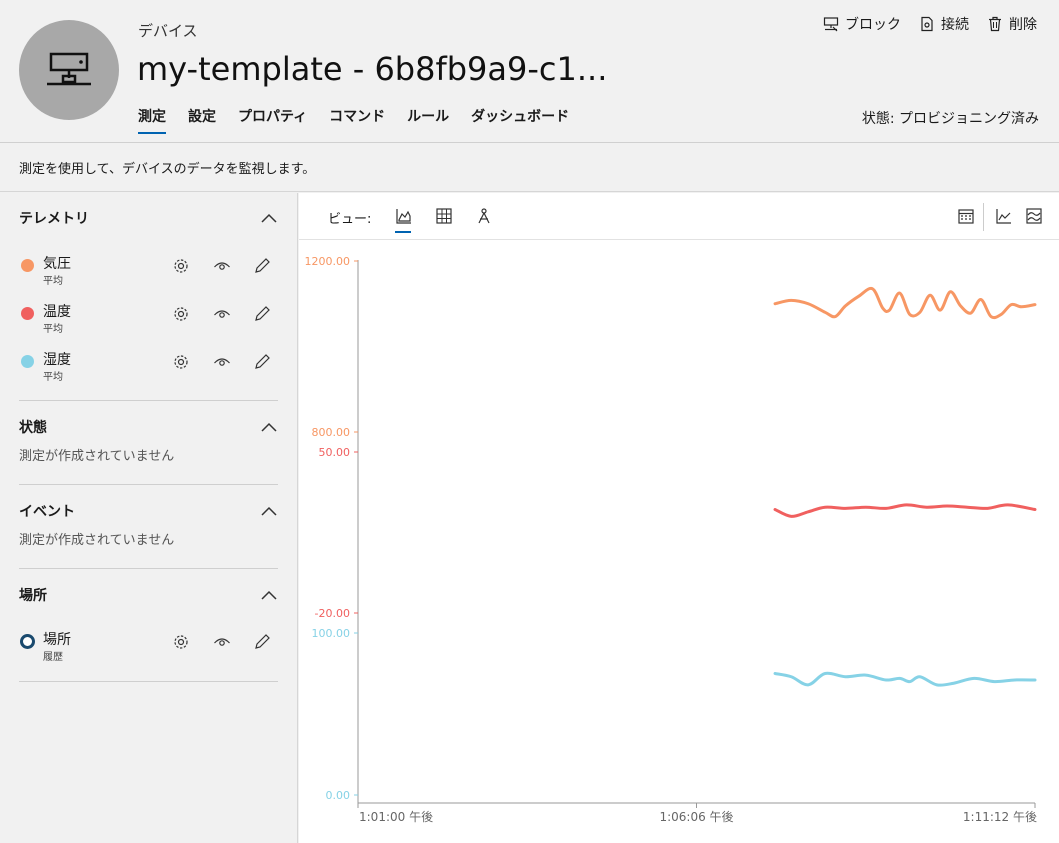  Describe the element at coordinates (831, 24) in the screenshot. I see `block-icon` at that location.